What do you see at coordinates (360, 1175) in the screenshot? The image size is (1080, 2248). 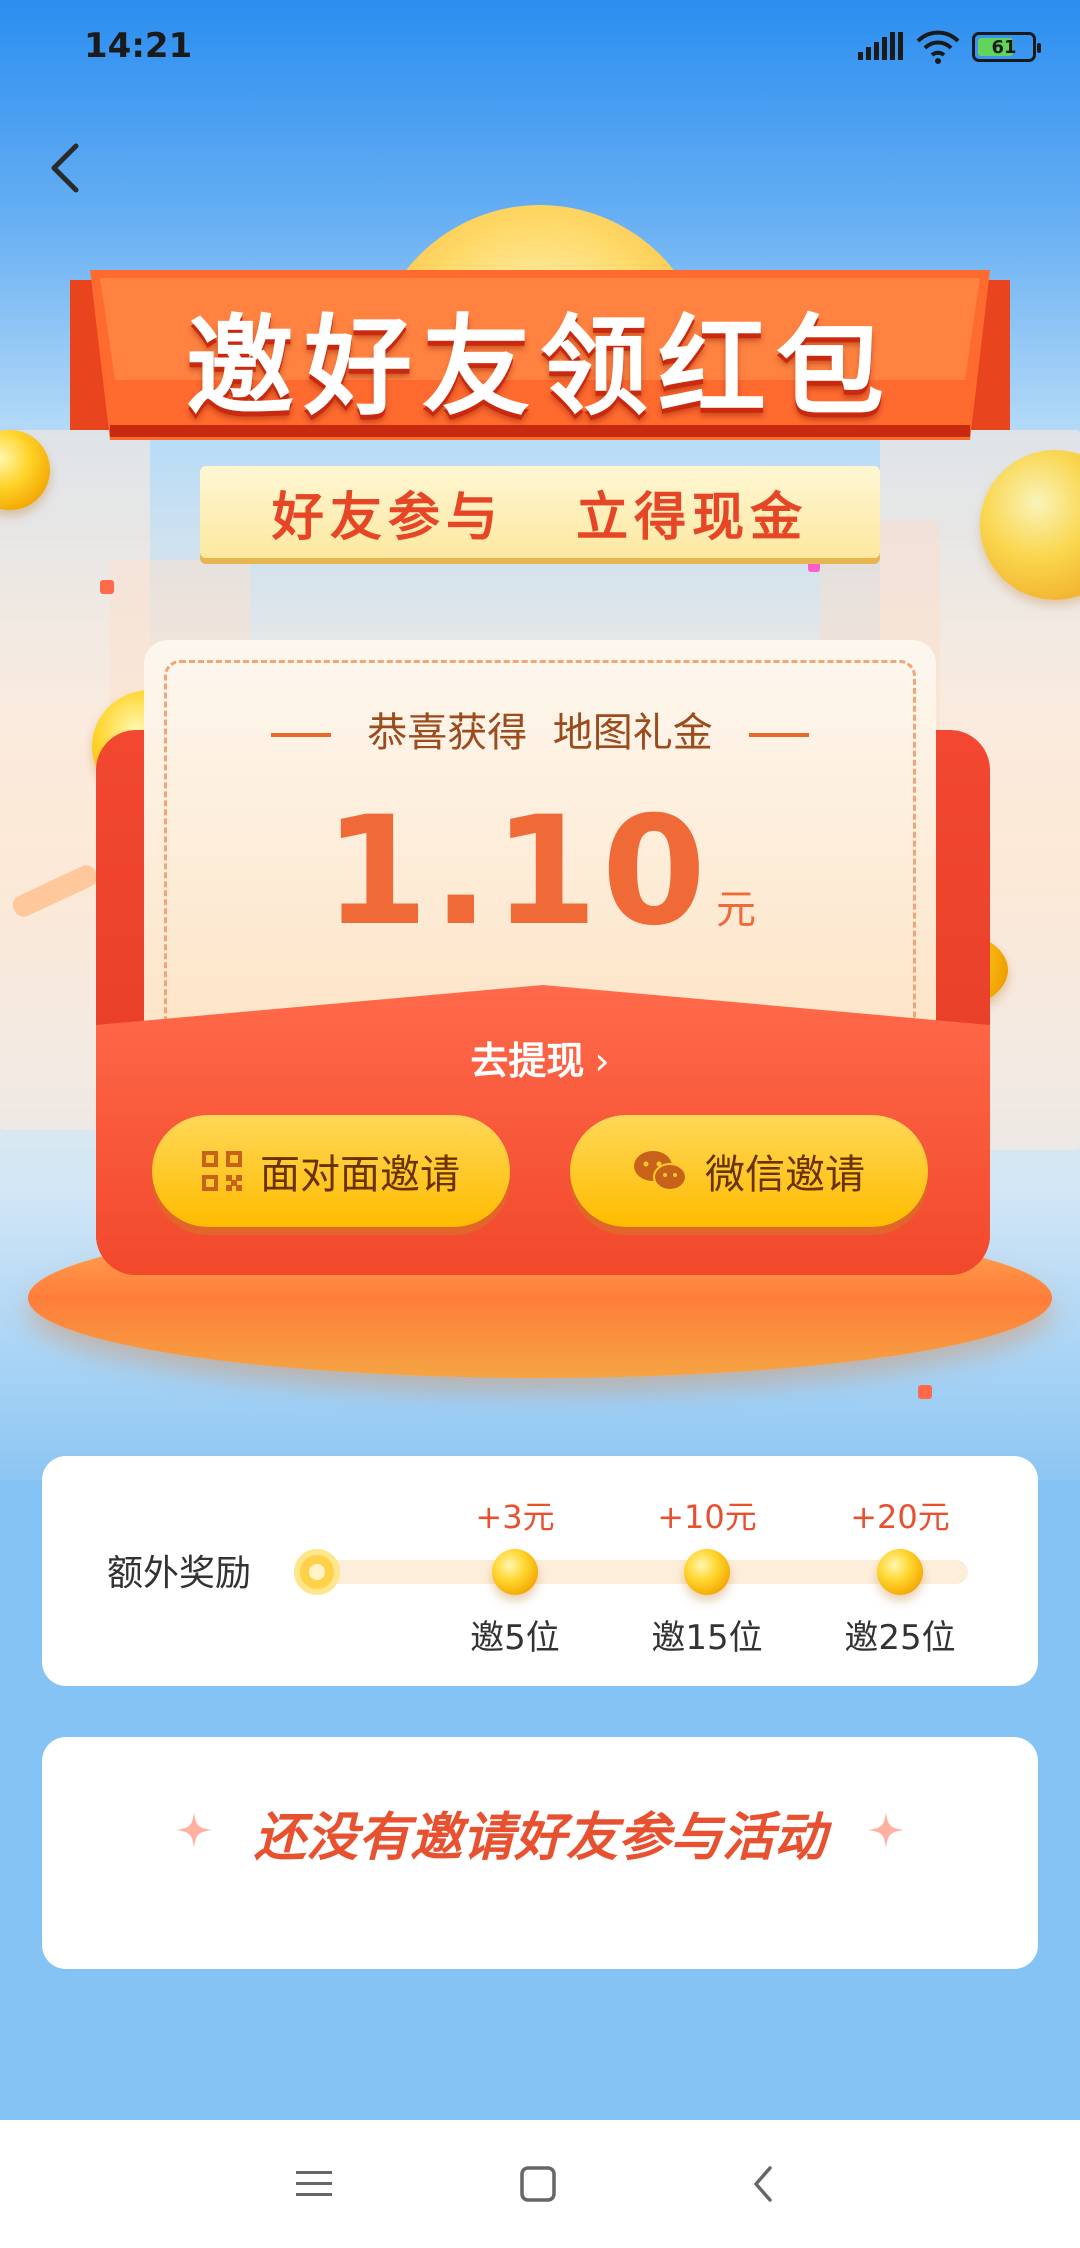 I see `face-to-face-invite-label: 面对面邀请` at bounding box center [360, 1175].